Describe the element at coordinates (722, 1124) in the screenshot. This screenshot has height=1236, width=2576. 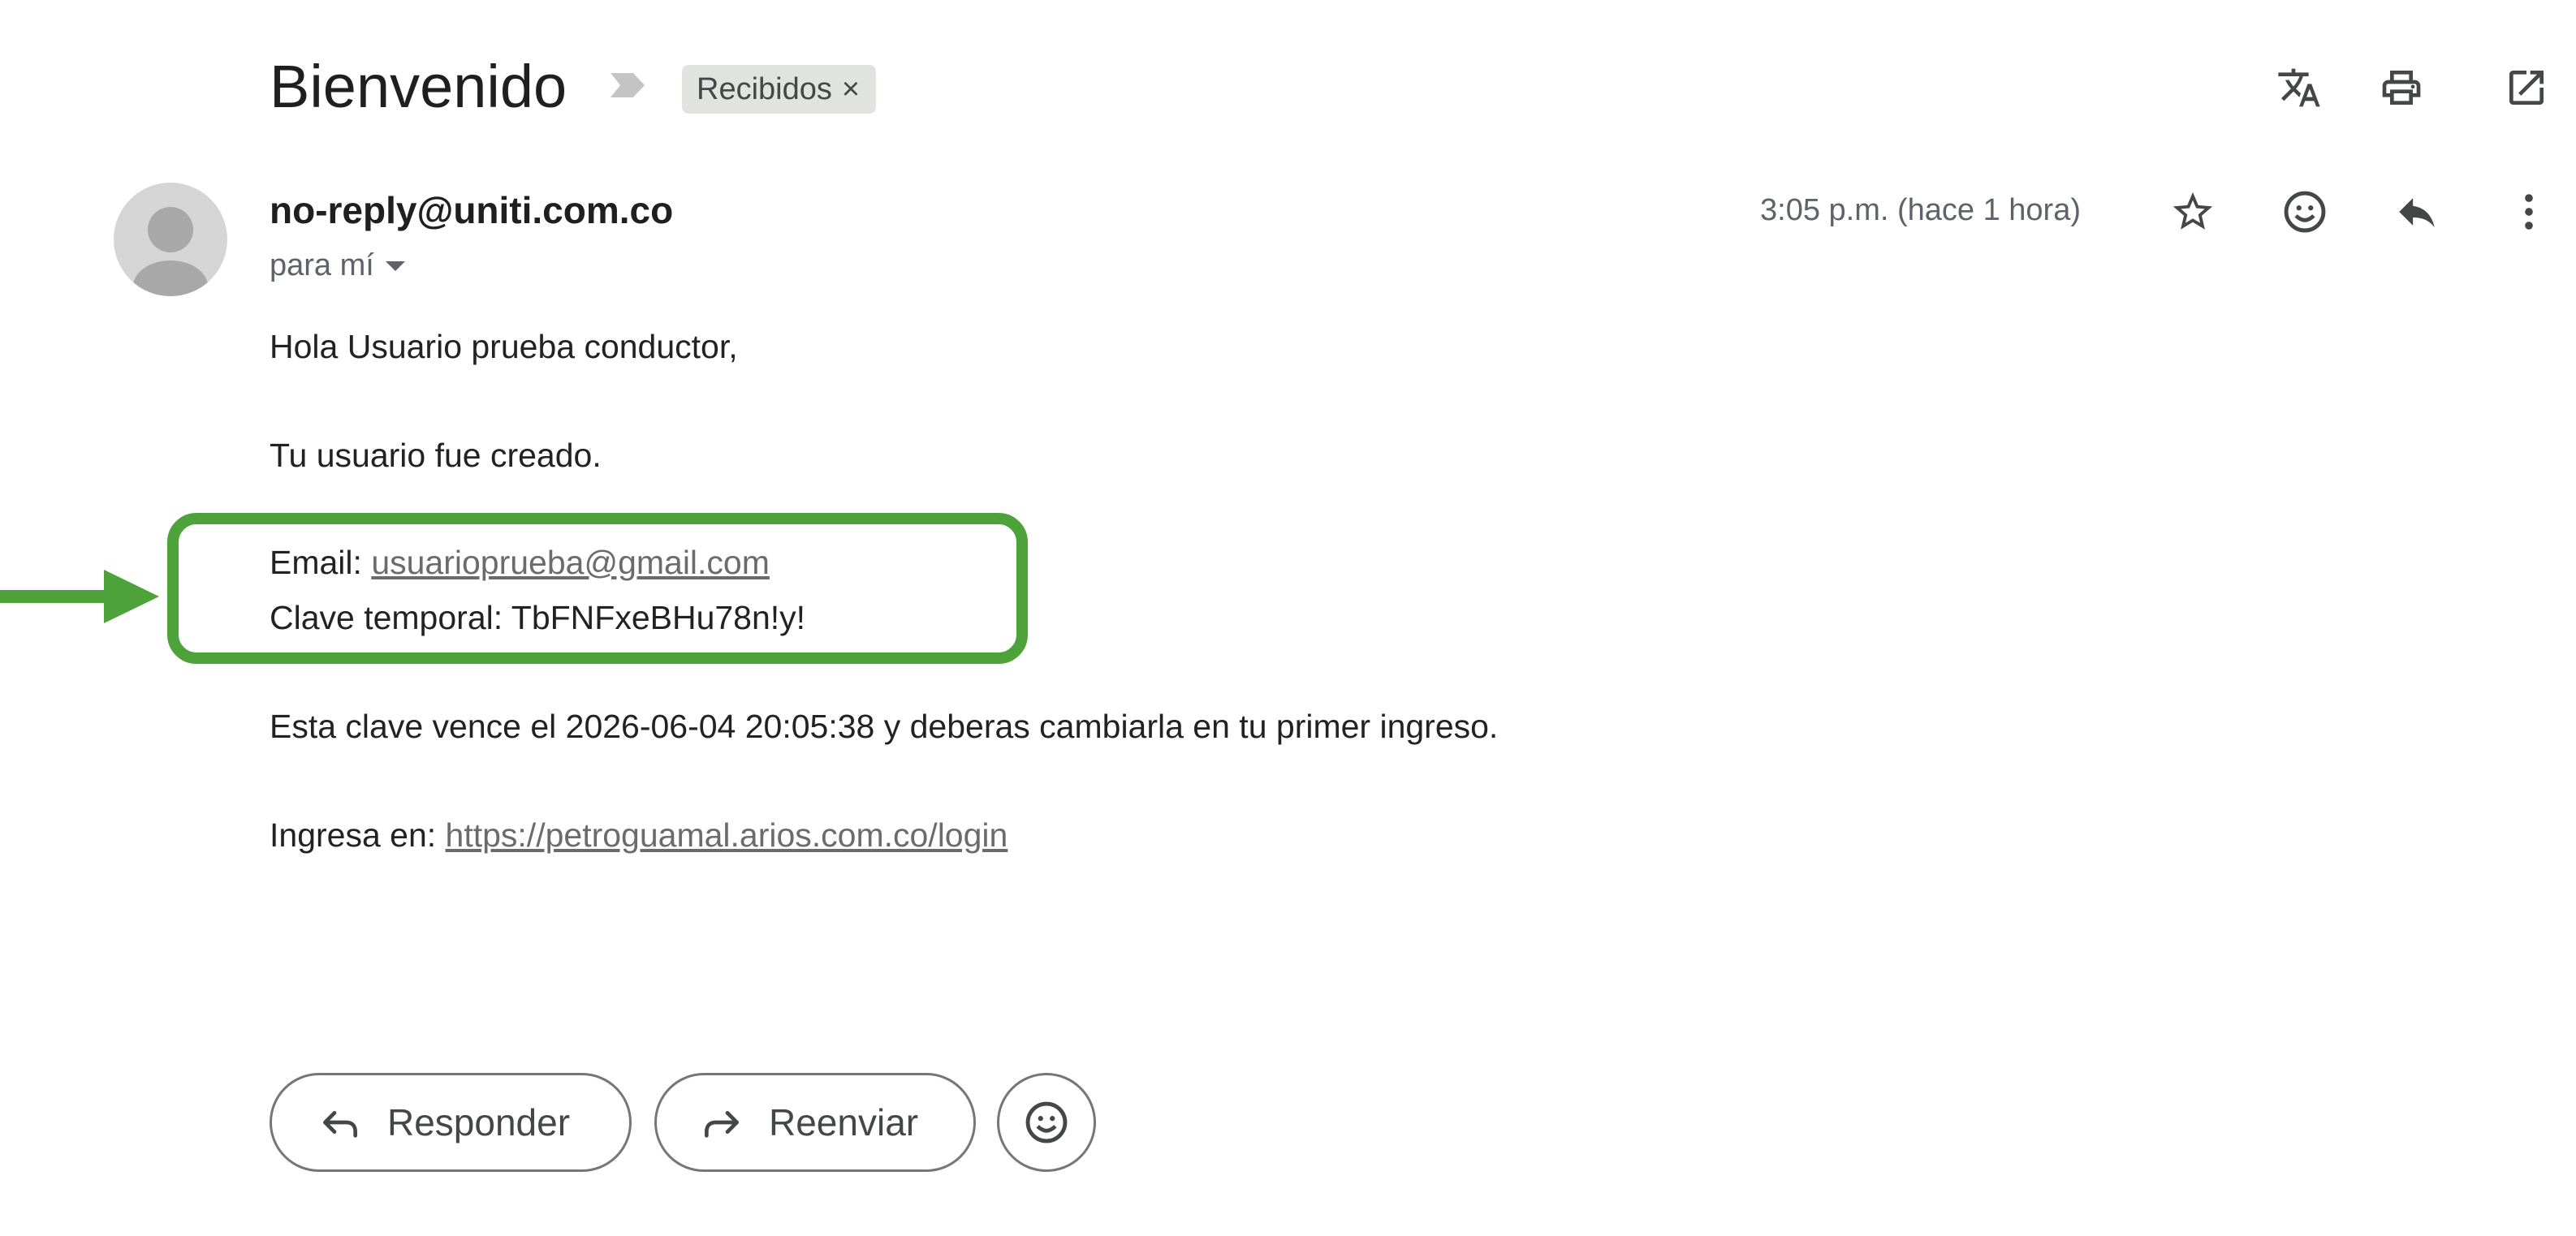
I see `forward-arrow-icon` at that location.